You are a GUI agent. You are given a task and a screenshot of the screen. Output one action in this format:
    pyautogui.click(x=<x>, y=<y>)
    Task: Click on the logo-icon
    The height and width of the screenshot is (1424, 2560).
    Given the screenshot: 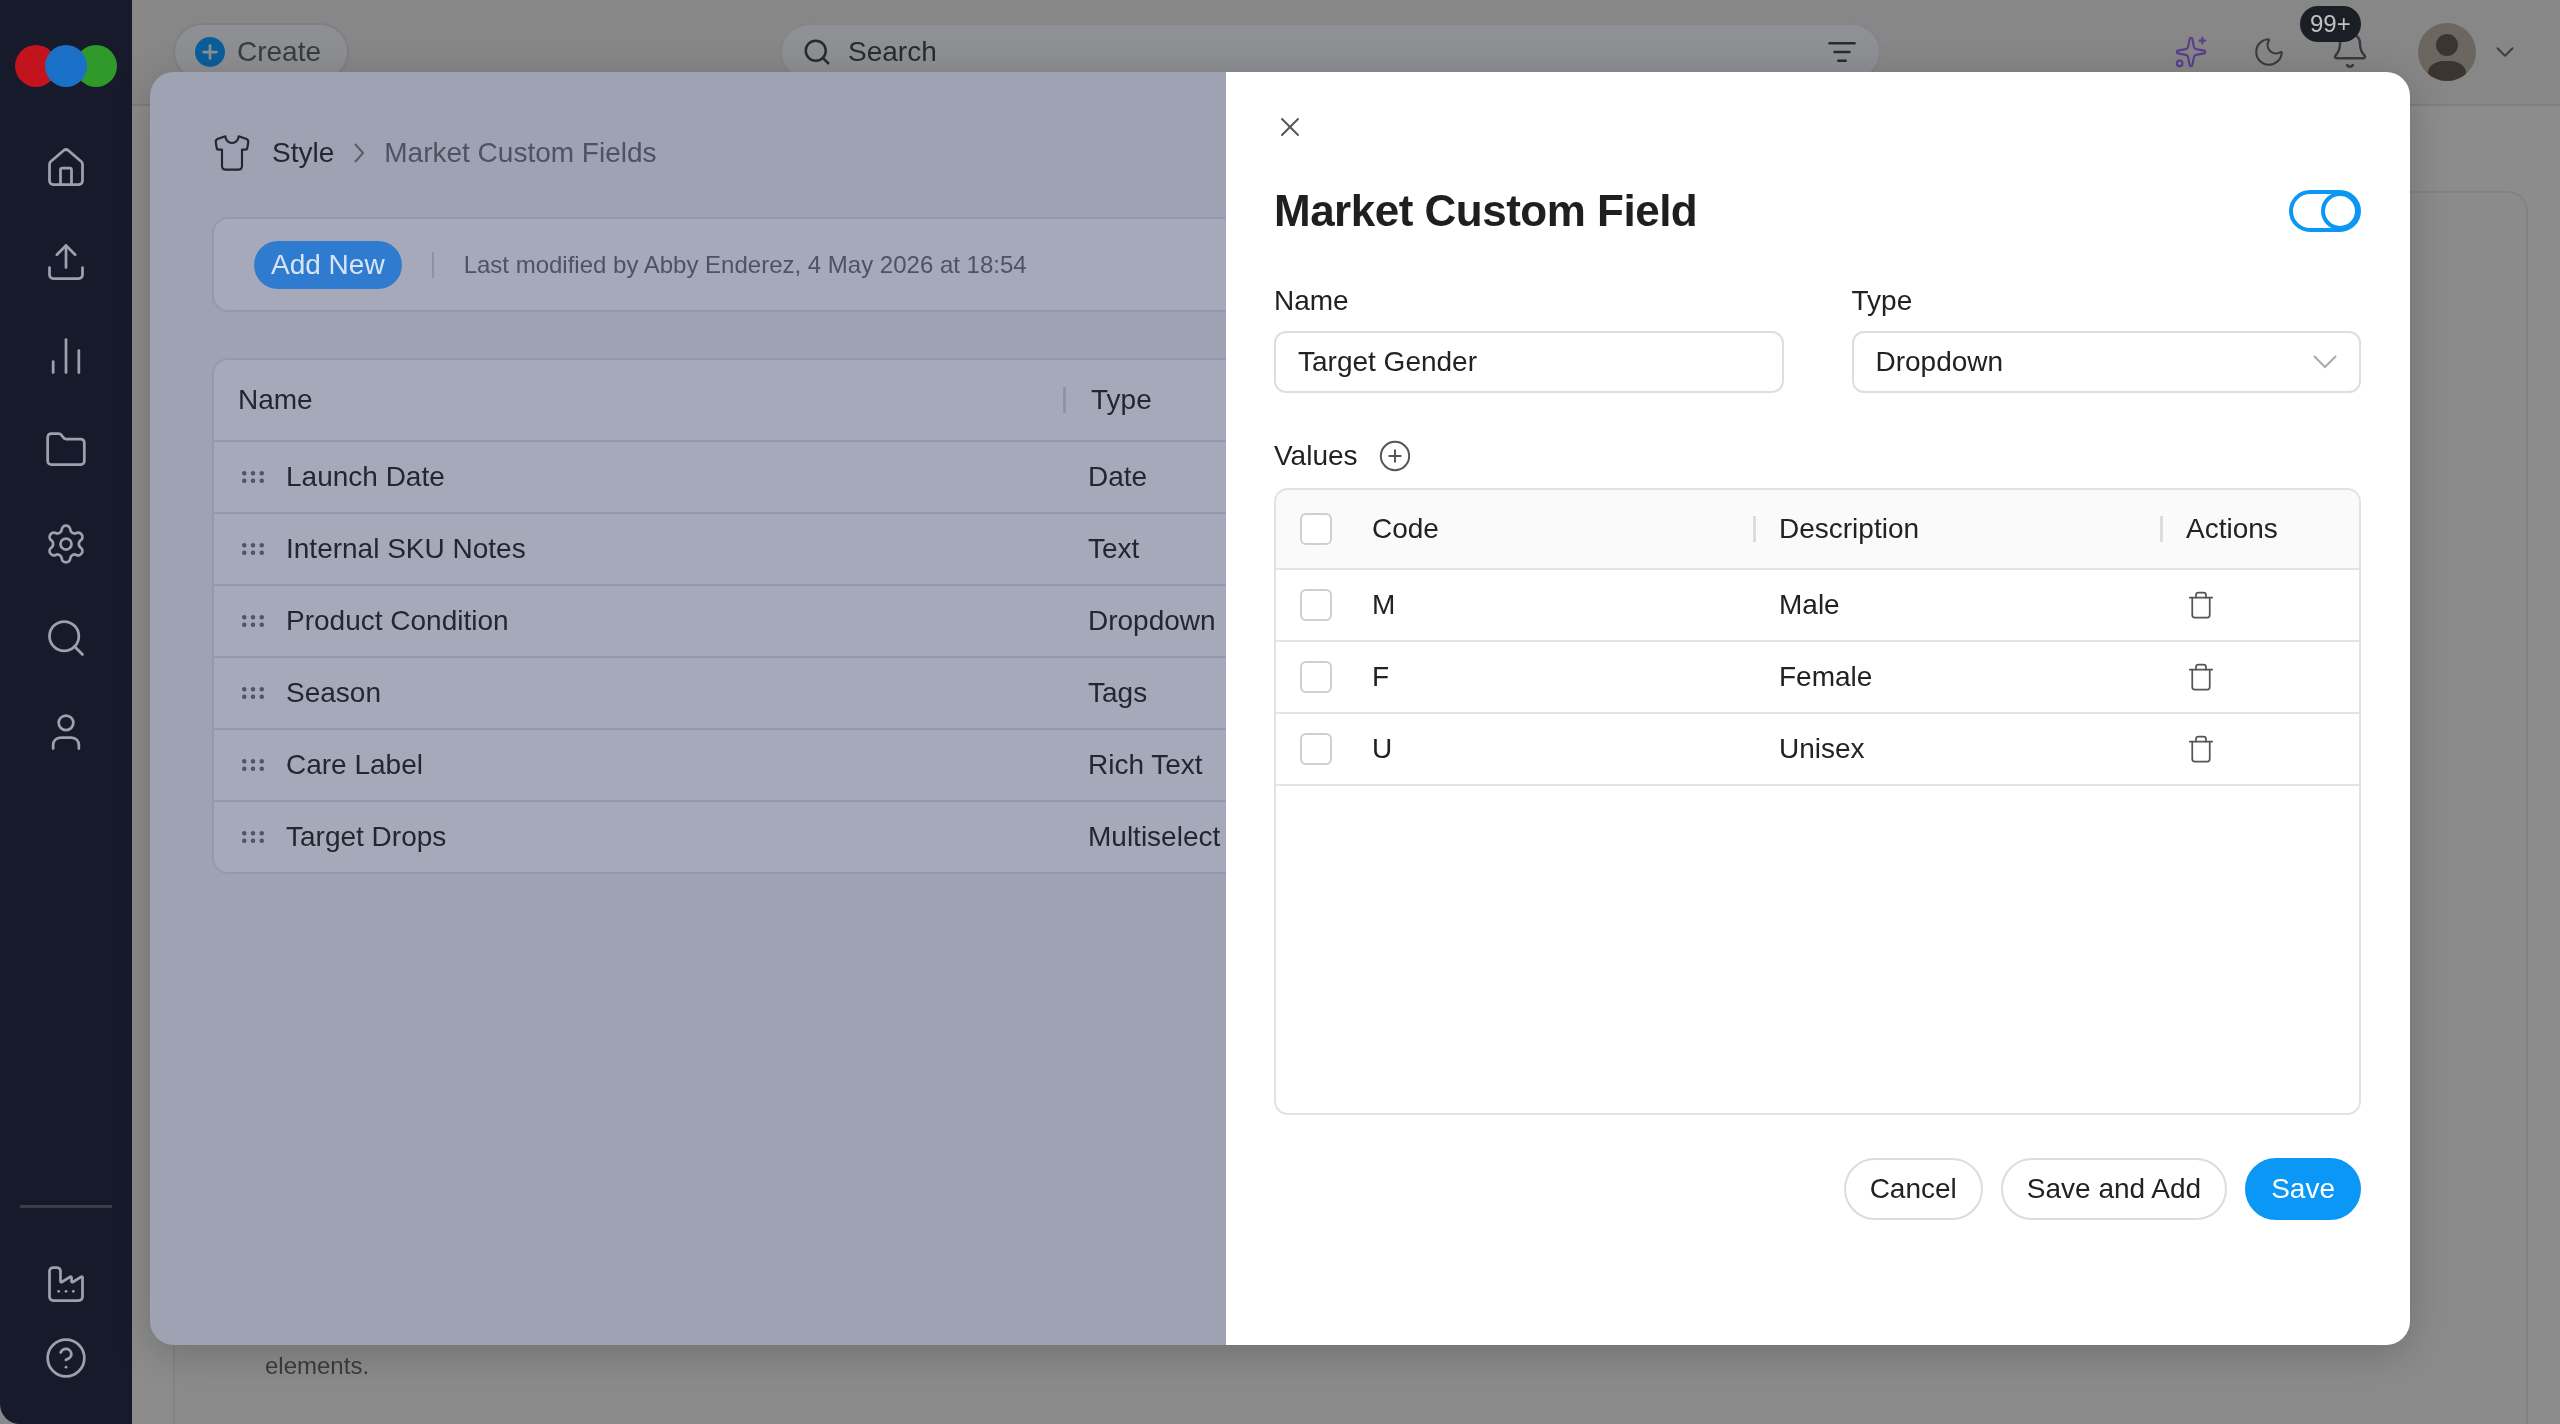 What is the action you would take?
    pyautogui.click(x=66, y=66)
    